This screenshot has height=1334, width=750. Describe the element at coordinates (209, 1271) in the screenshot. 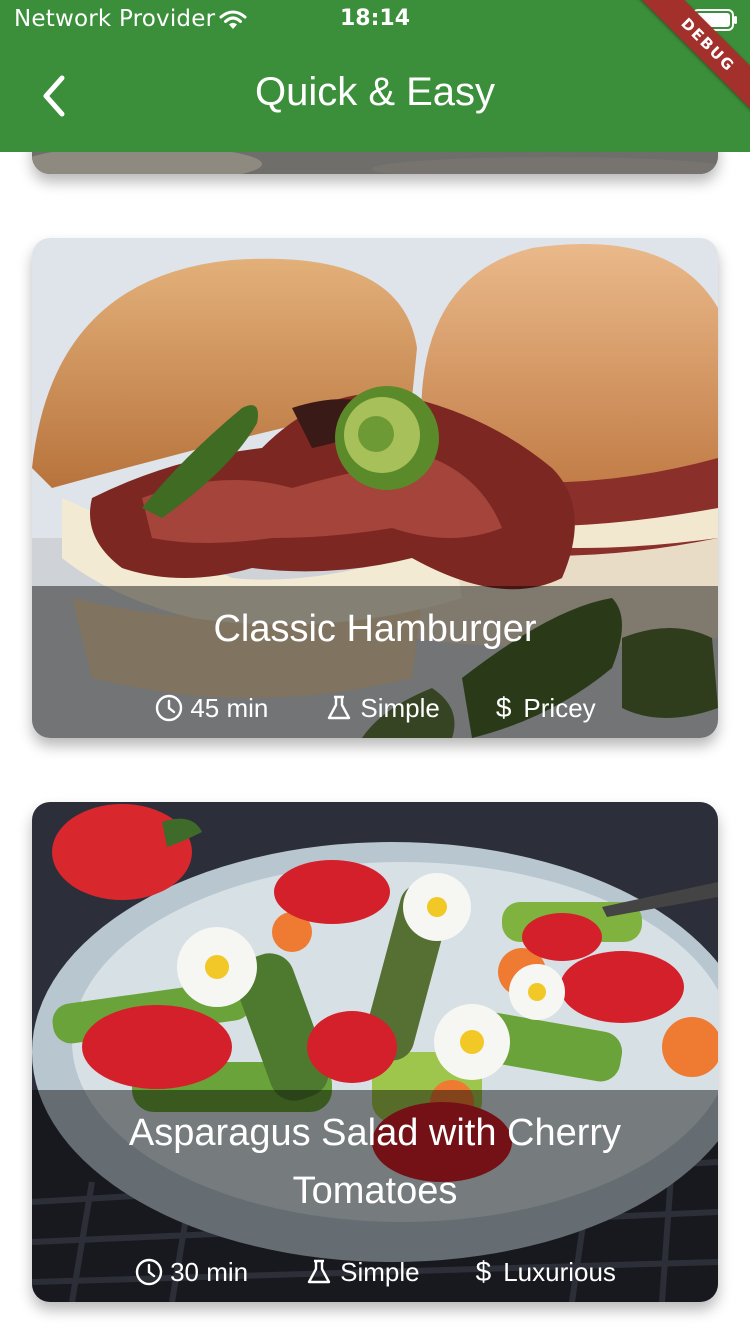

I see `duration-label: 30 min` at that location.